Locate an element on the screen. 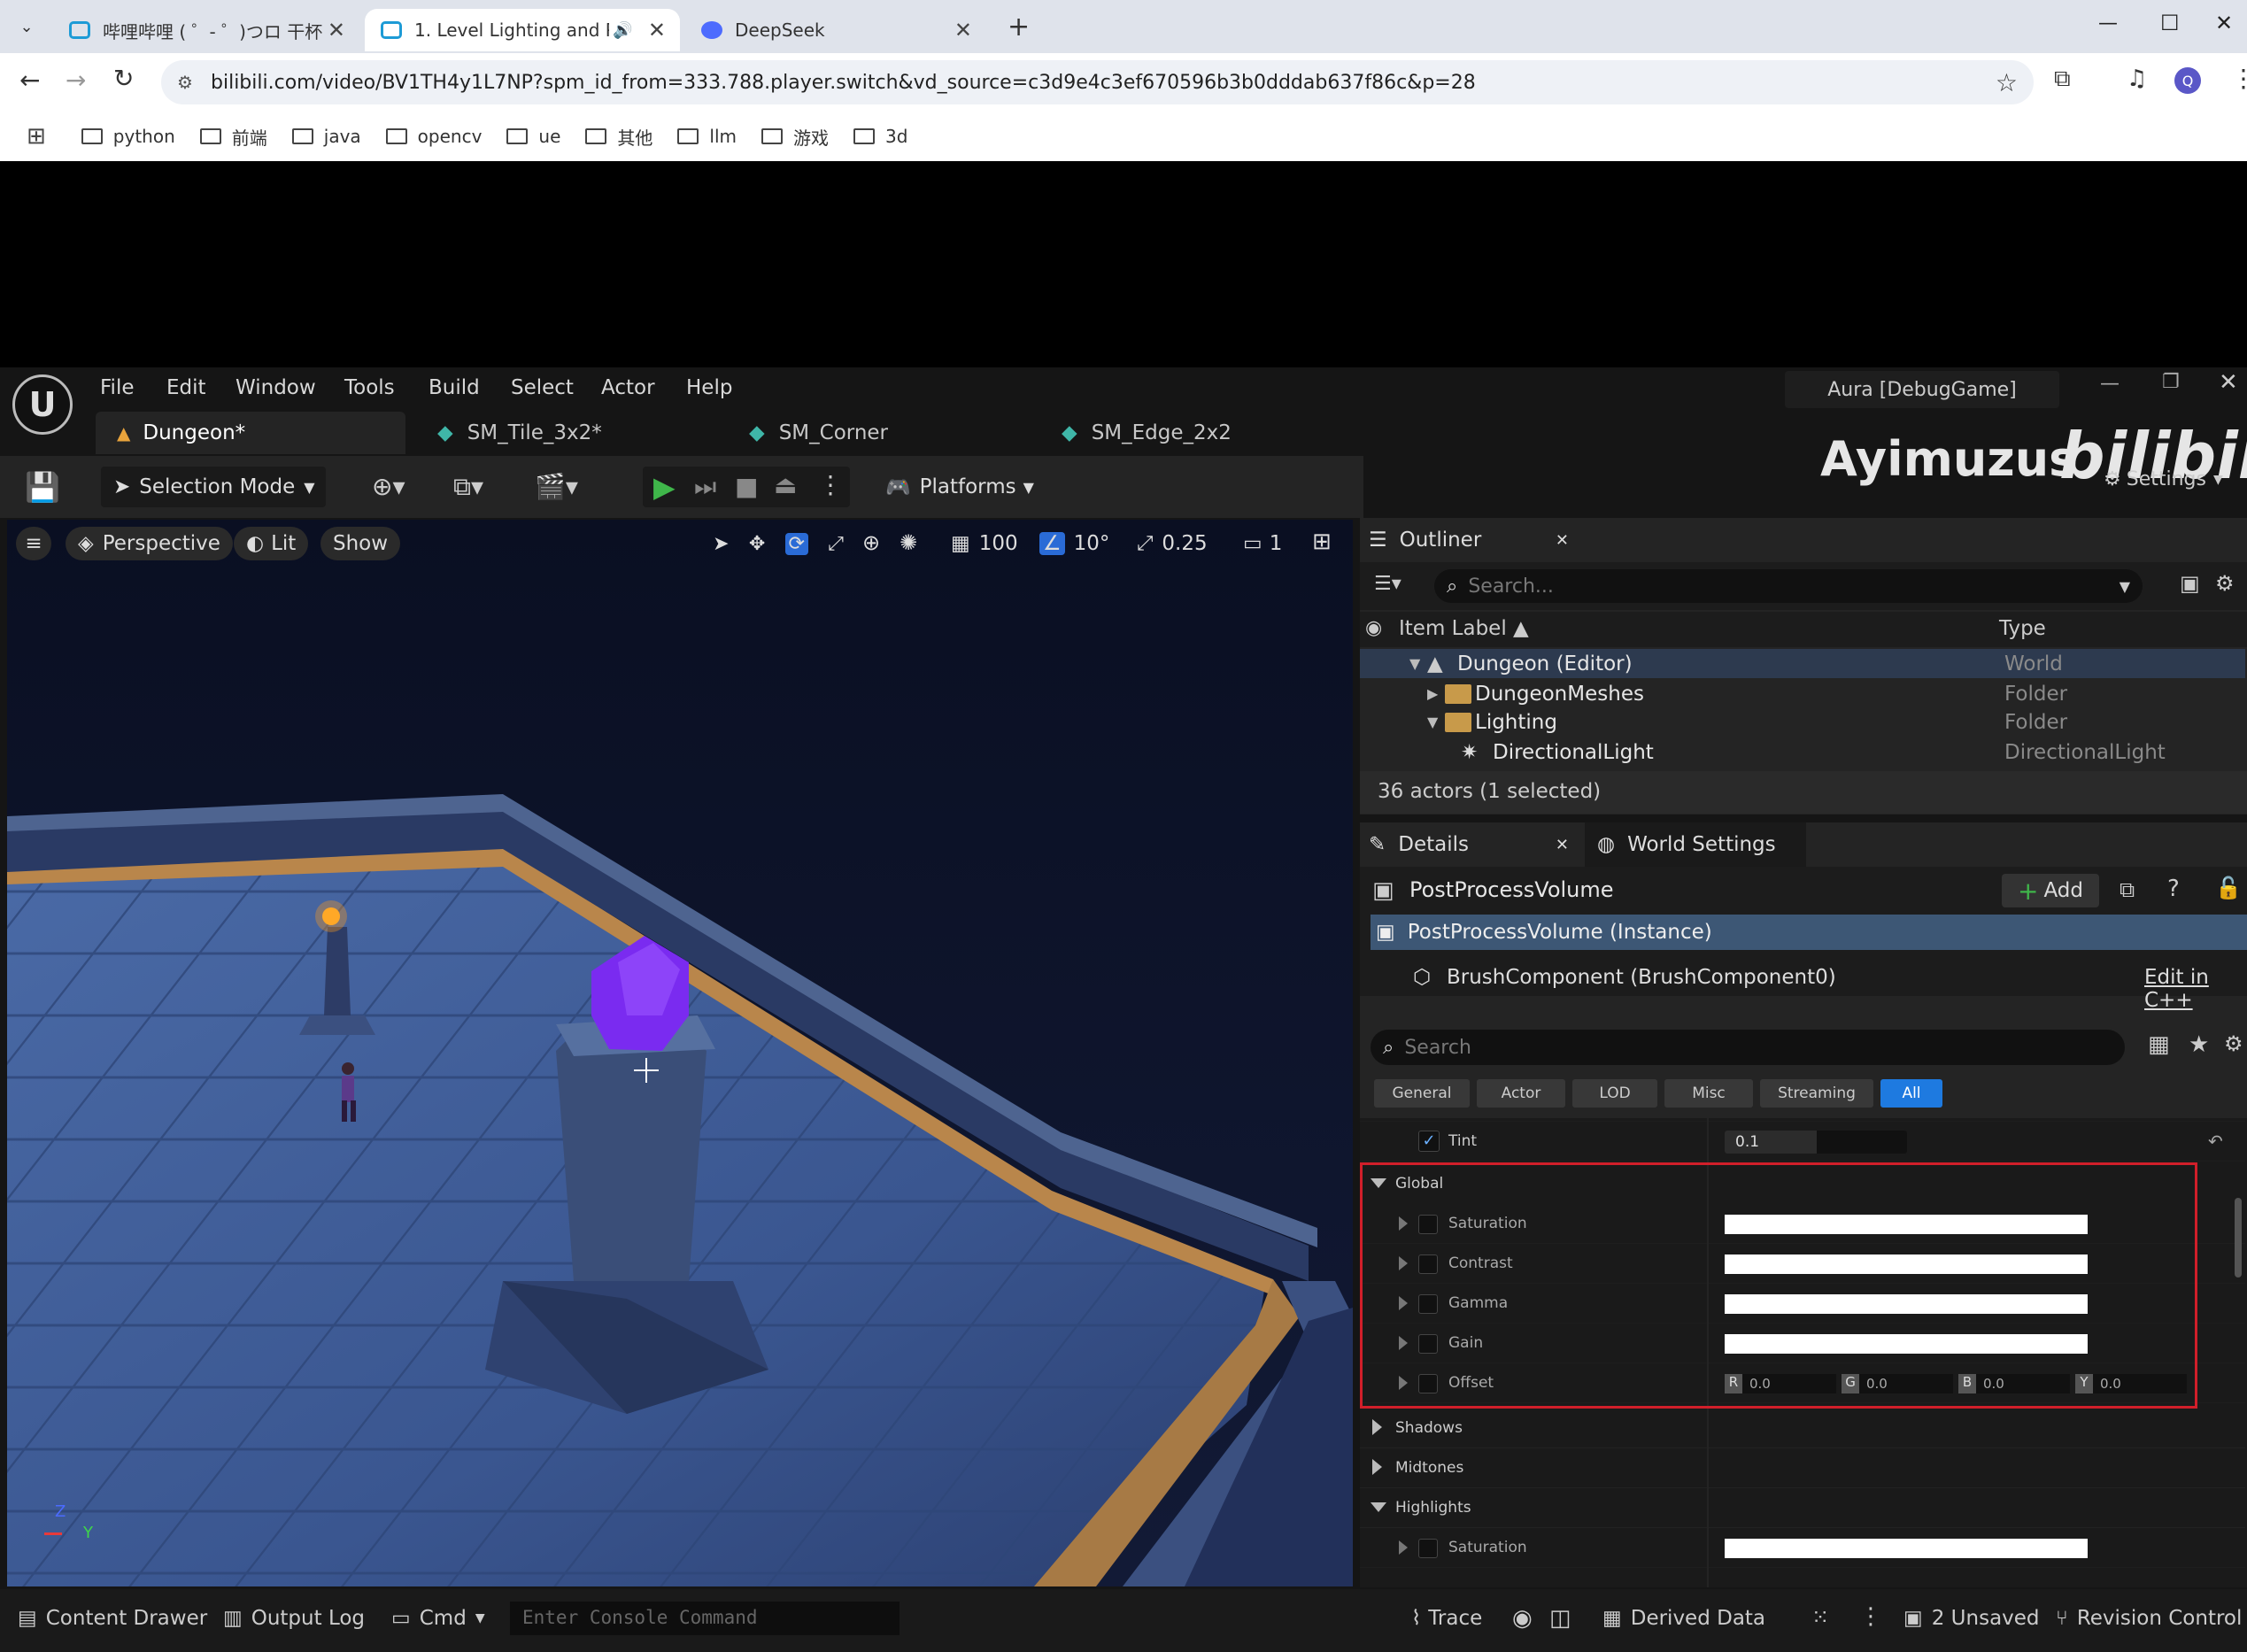 The image size is (2247, 1652). filter-all: All is located at coordinates (1911, 1093).